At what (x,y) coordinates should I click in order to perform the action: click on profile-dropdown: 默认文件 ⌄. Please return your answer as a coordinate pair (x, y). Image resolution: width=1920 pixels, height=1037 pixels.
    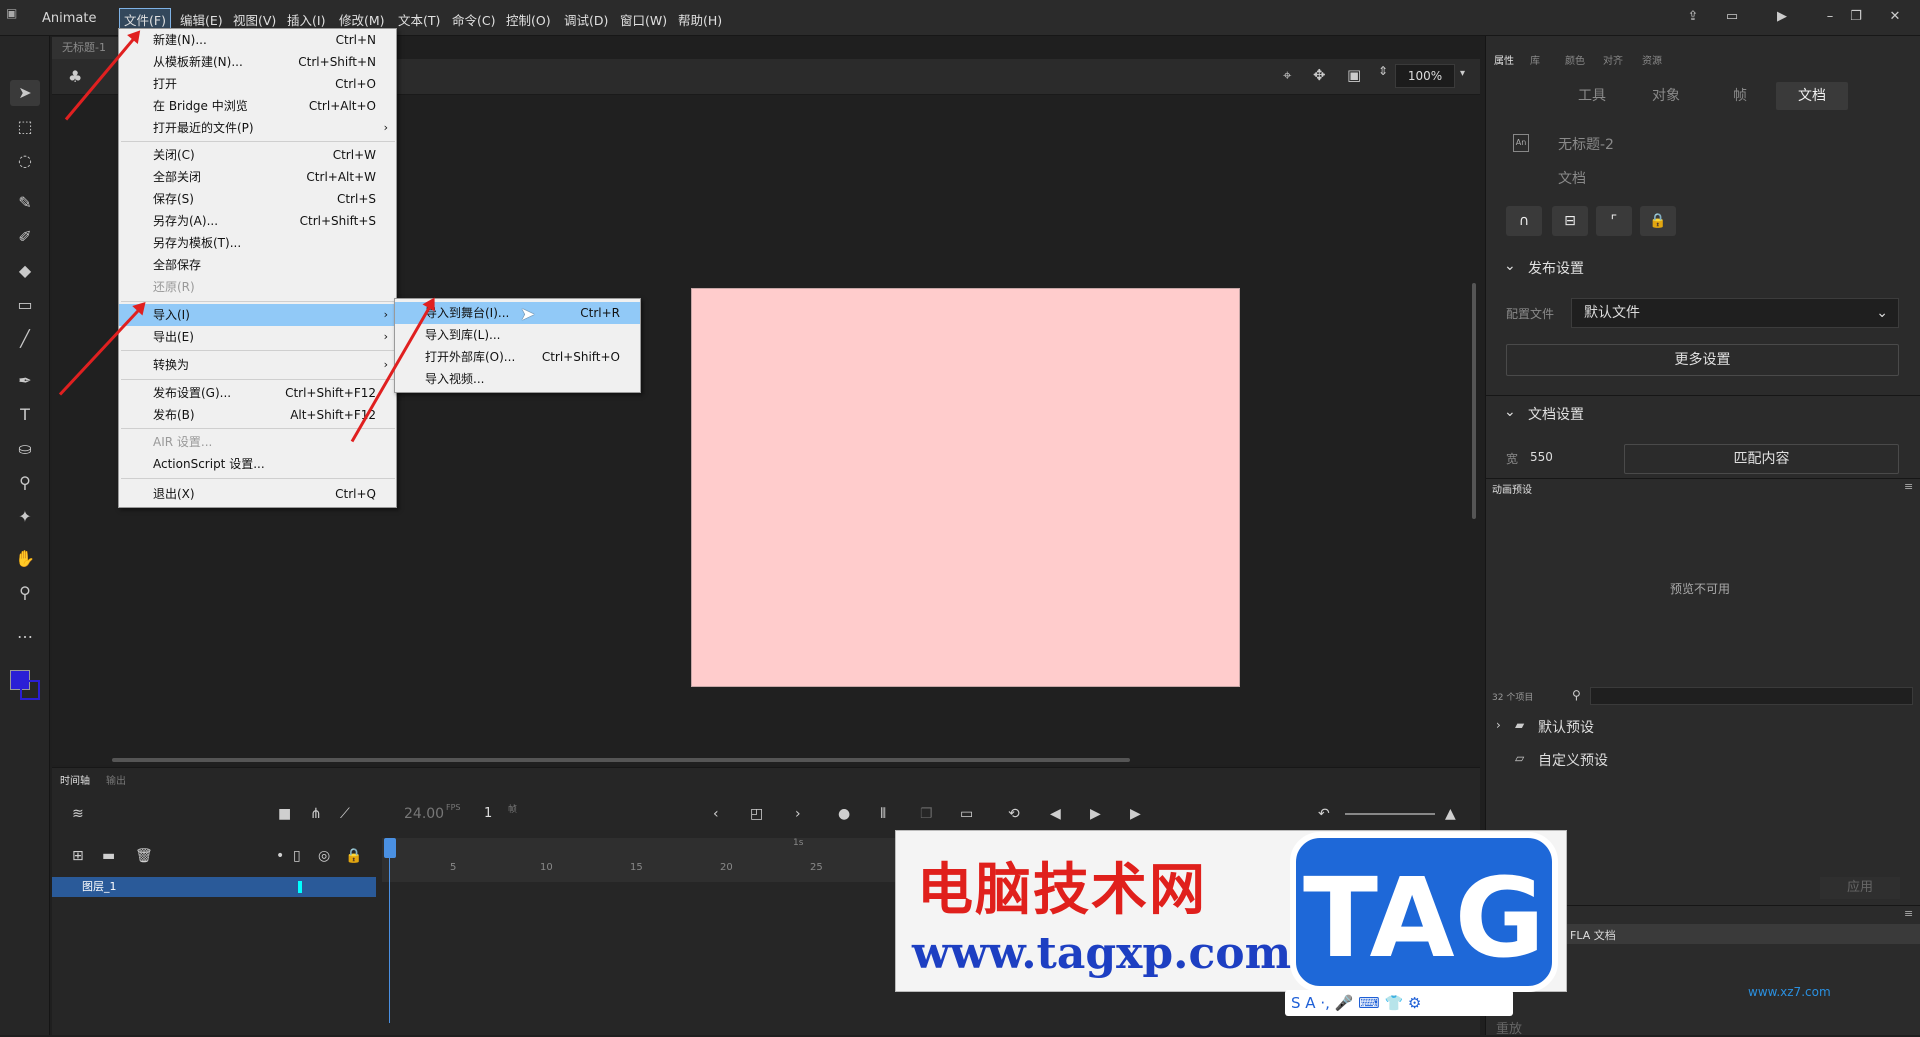
    Looking at the image, I should click on (1735, 313).